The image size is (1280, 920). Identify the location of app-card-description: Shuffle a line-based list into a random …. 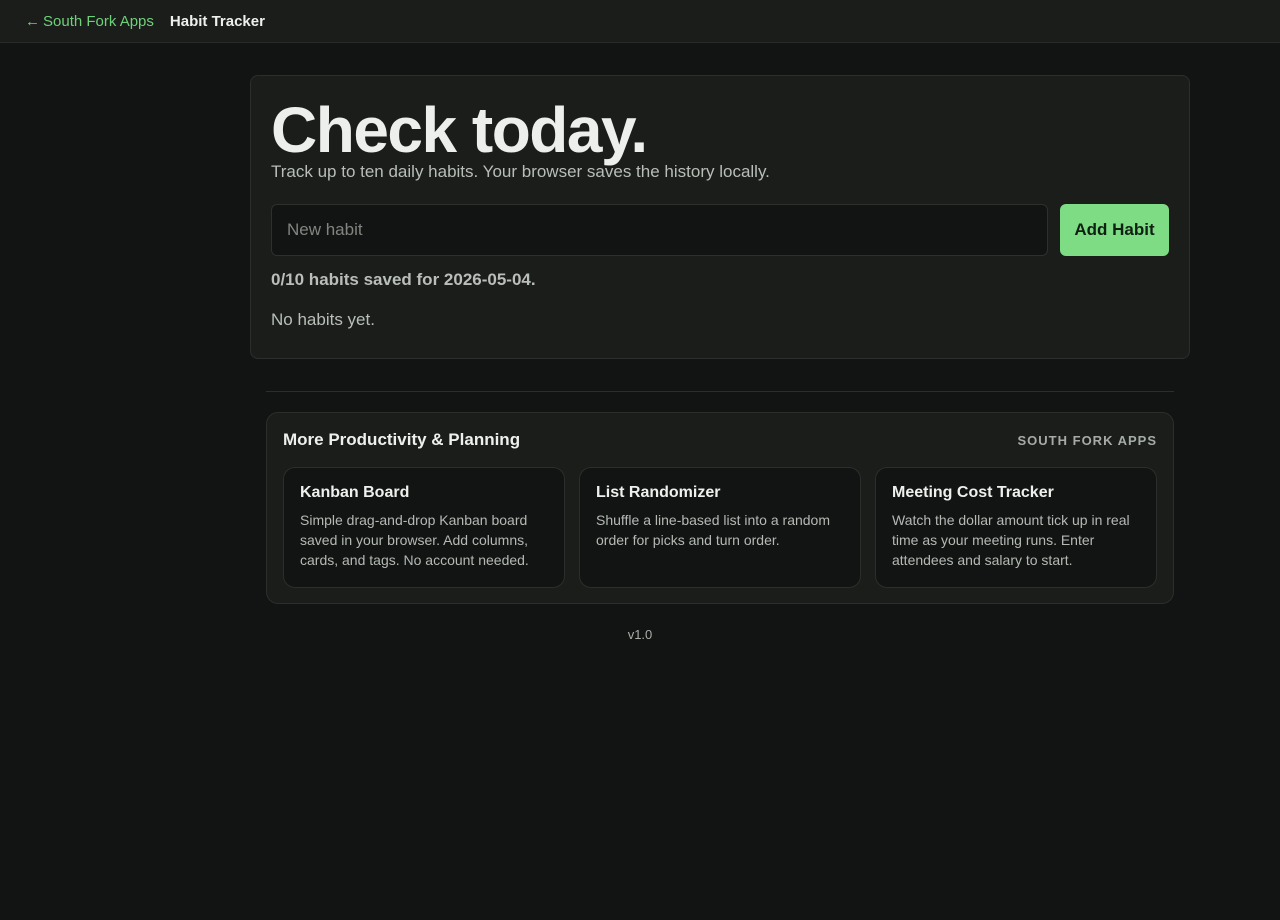
(713, 530).